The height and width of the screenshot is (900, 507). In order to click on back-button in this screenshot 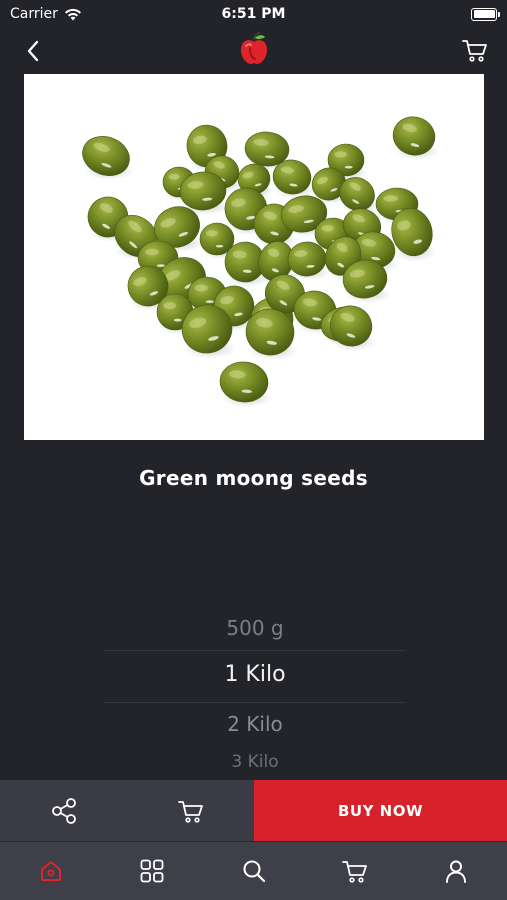, I will do `click(33, 51)`.